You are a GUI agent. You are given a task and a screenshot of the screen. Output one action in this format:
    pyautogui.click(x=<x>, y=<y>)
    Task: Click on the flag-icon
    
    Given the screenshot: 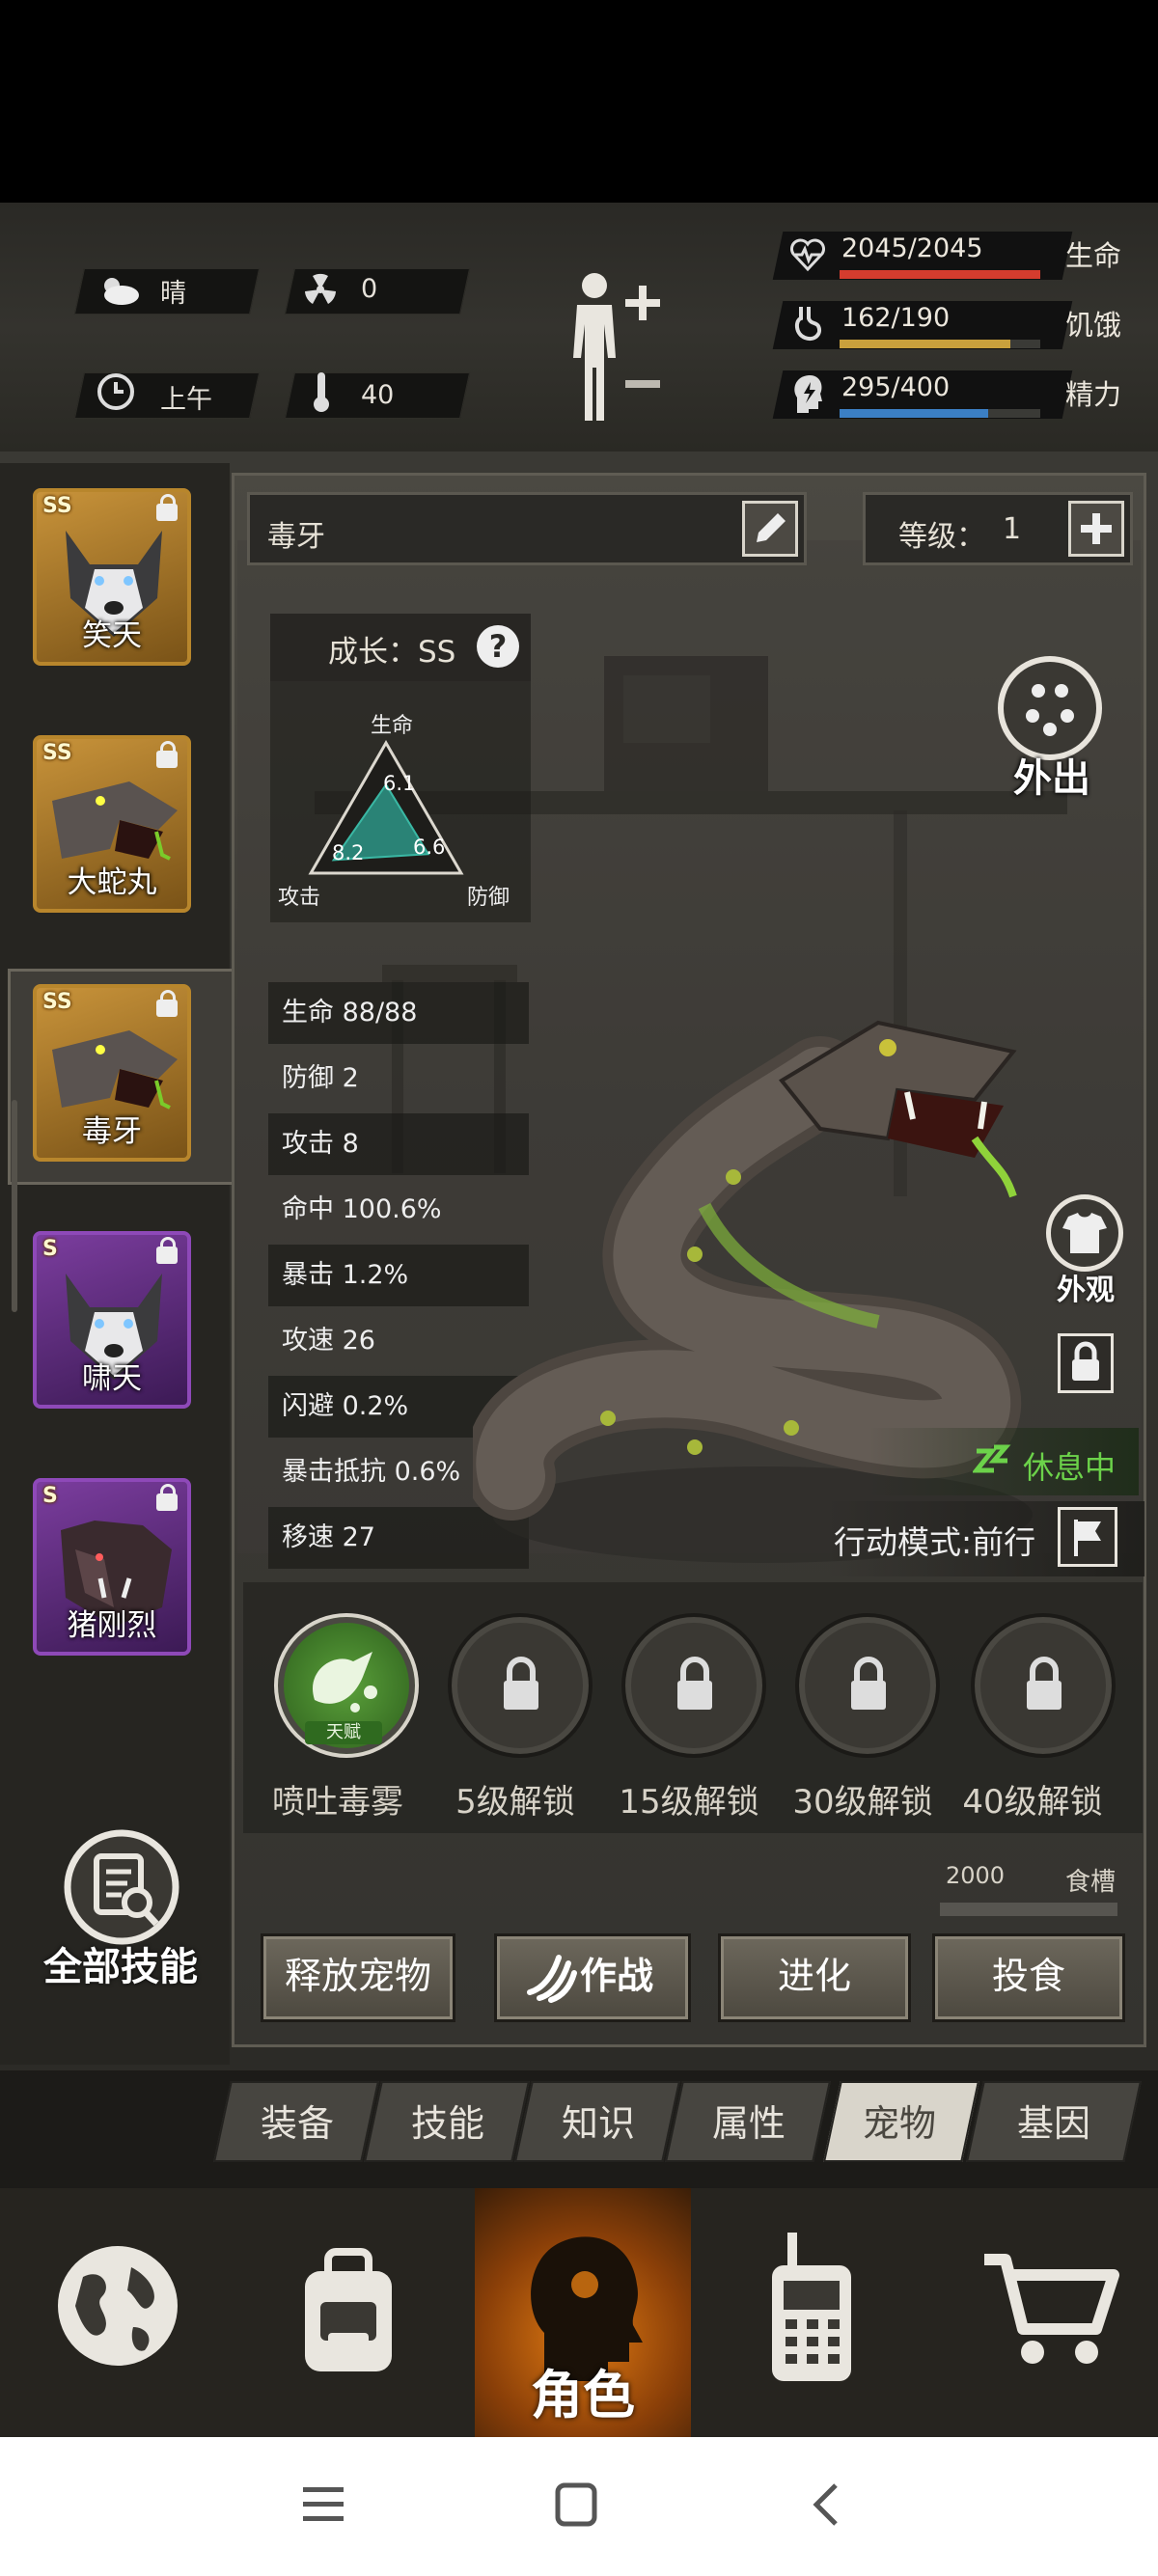 What is the action you would take?
    pyautogui.click(x=1087, y=1538)
    